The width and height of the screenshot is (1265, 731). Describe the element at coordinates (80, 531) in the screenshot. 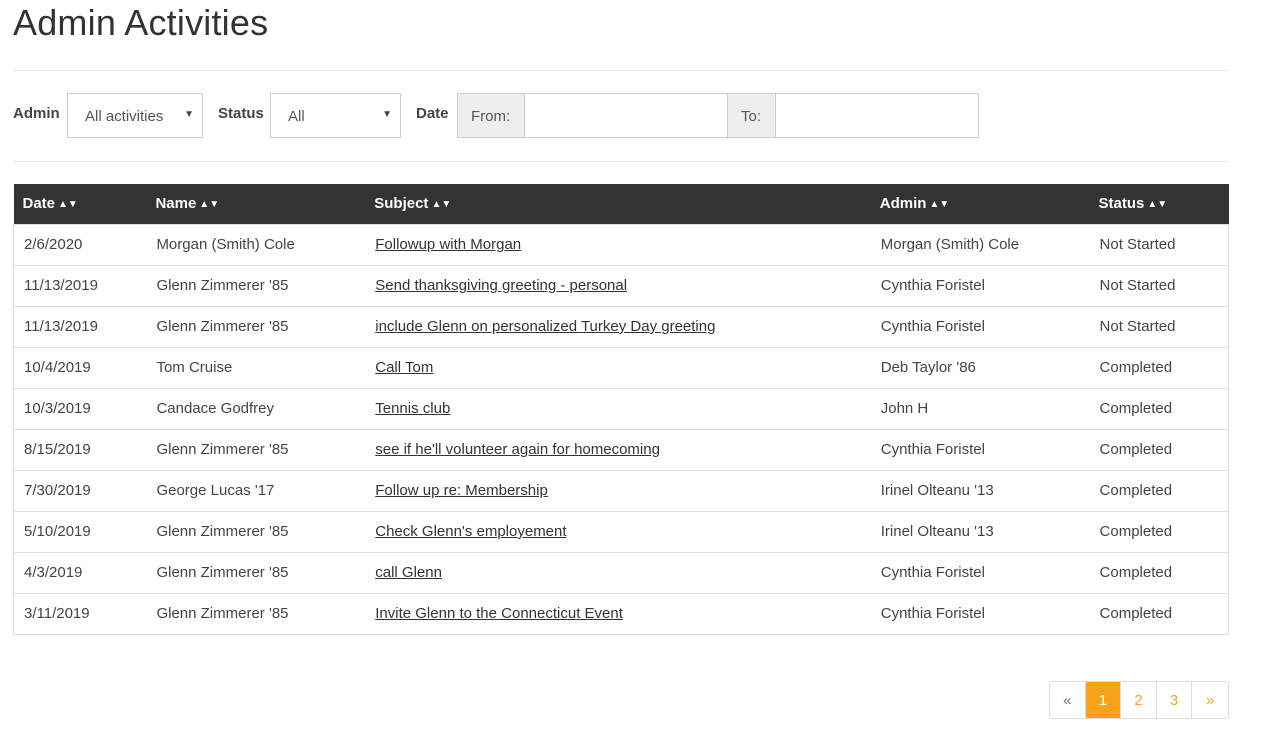

I see `date-cell: 5/10/2019` at that location.